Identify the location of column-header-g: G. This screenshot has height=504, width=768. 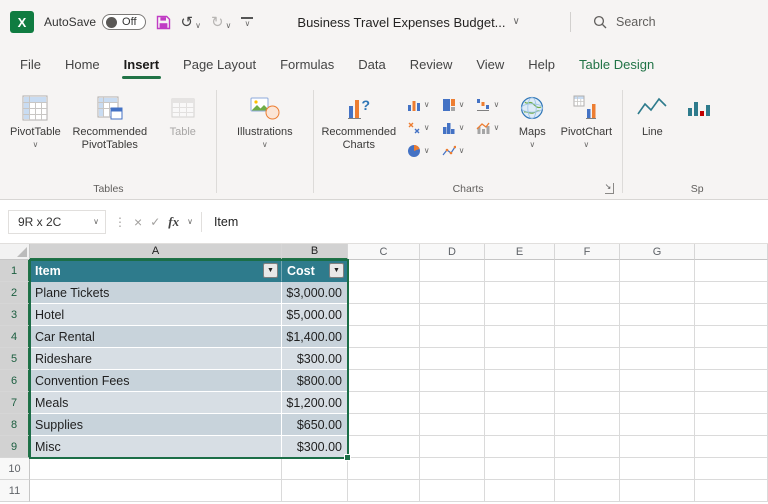
(657, 252).